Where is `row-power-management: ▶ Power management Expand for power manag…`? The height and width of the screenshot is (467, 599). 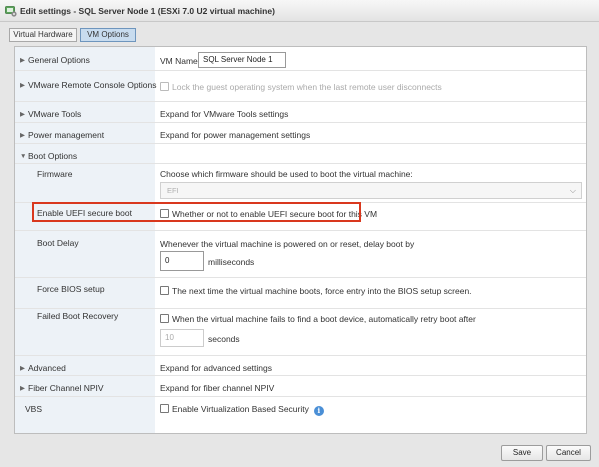 row-power-management: ▶ Power management Expand for power manag… is located at coordinates (300, 133).